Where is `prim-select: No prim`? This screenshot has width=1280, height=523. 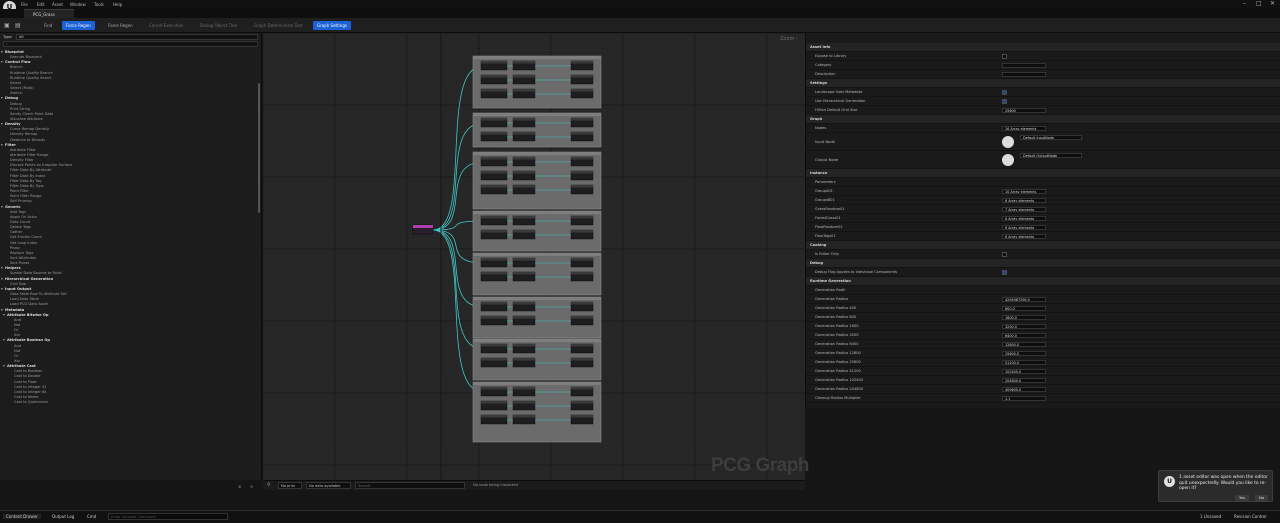 prim-select: No prim is located at coordinates (290, 485).